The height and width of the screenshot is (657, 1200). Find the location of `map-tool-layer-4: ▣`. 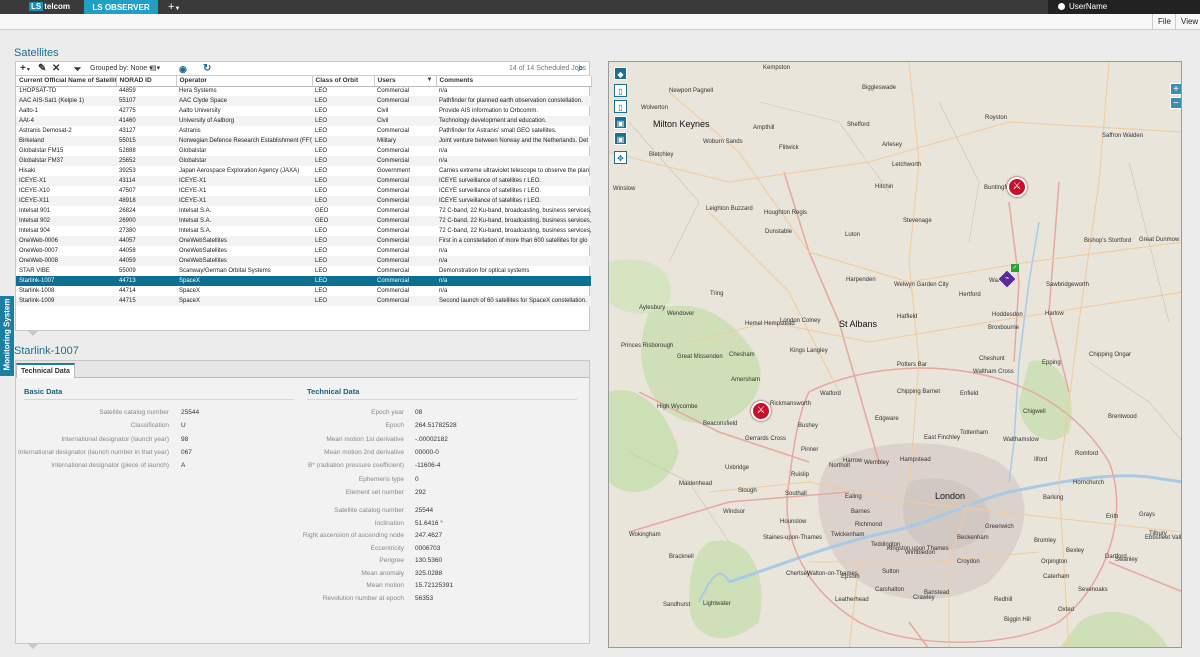

map-tool-layer-4: ▣ is located at coordinates (620, 138).